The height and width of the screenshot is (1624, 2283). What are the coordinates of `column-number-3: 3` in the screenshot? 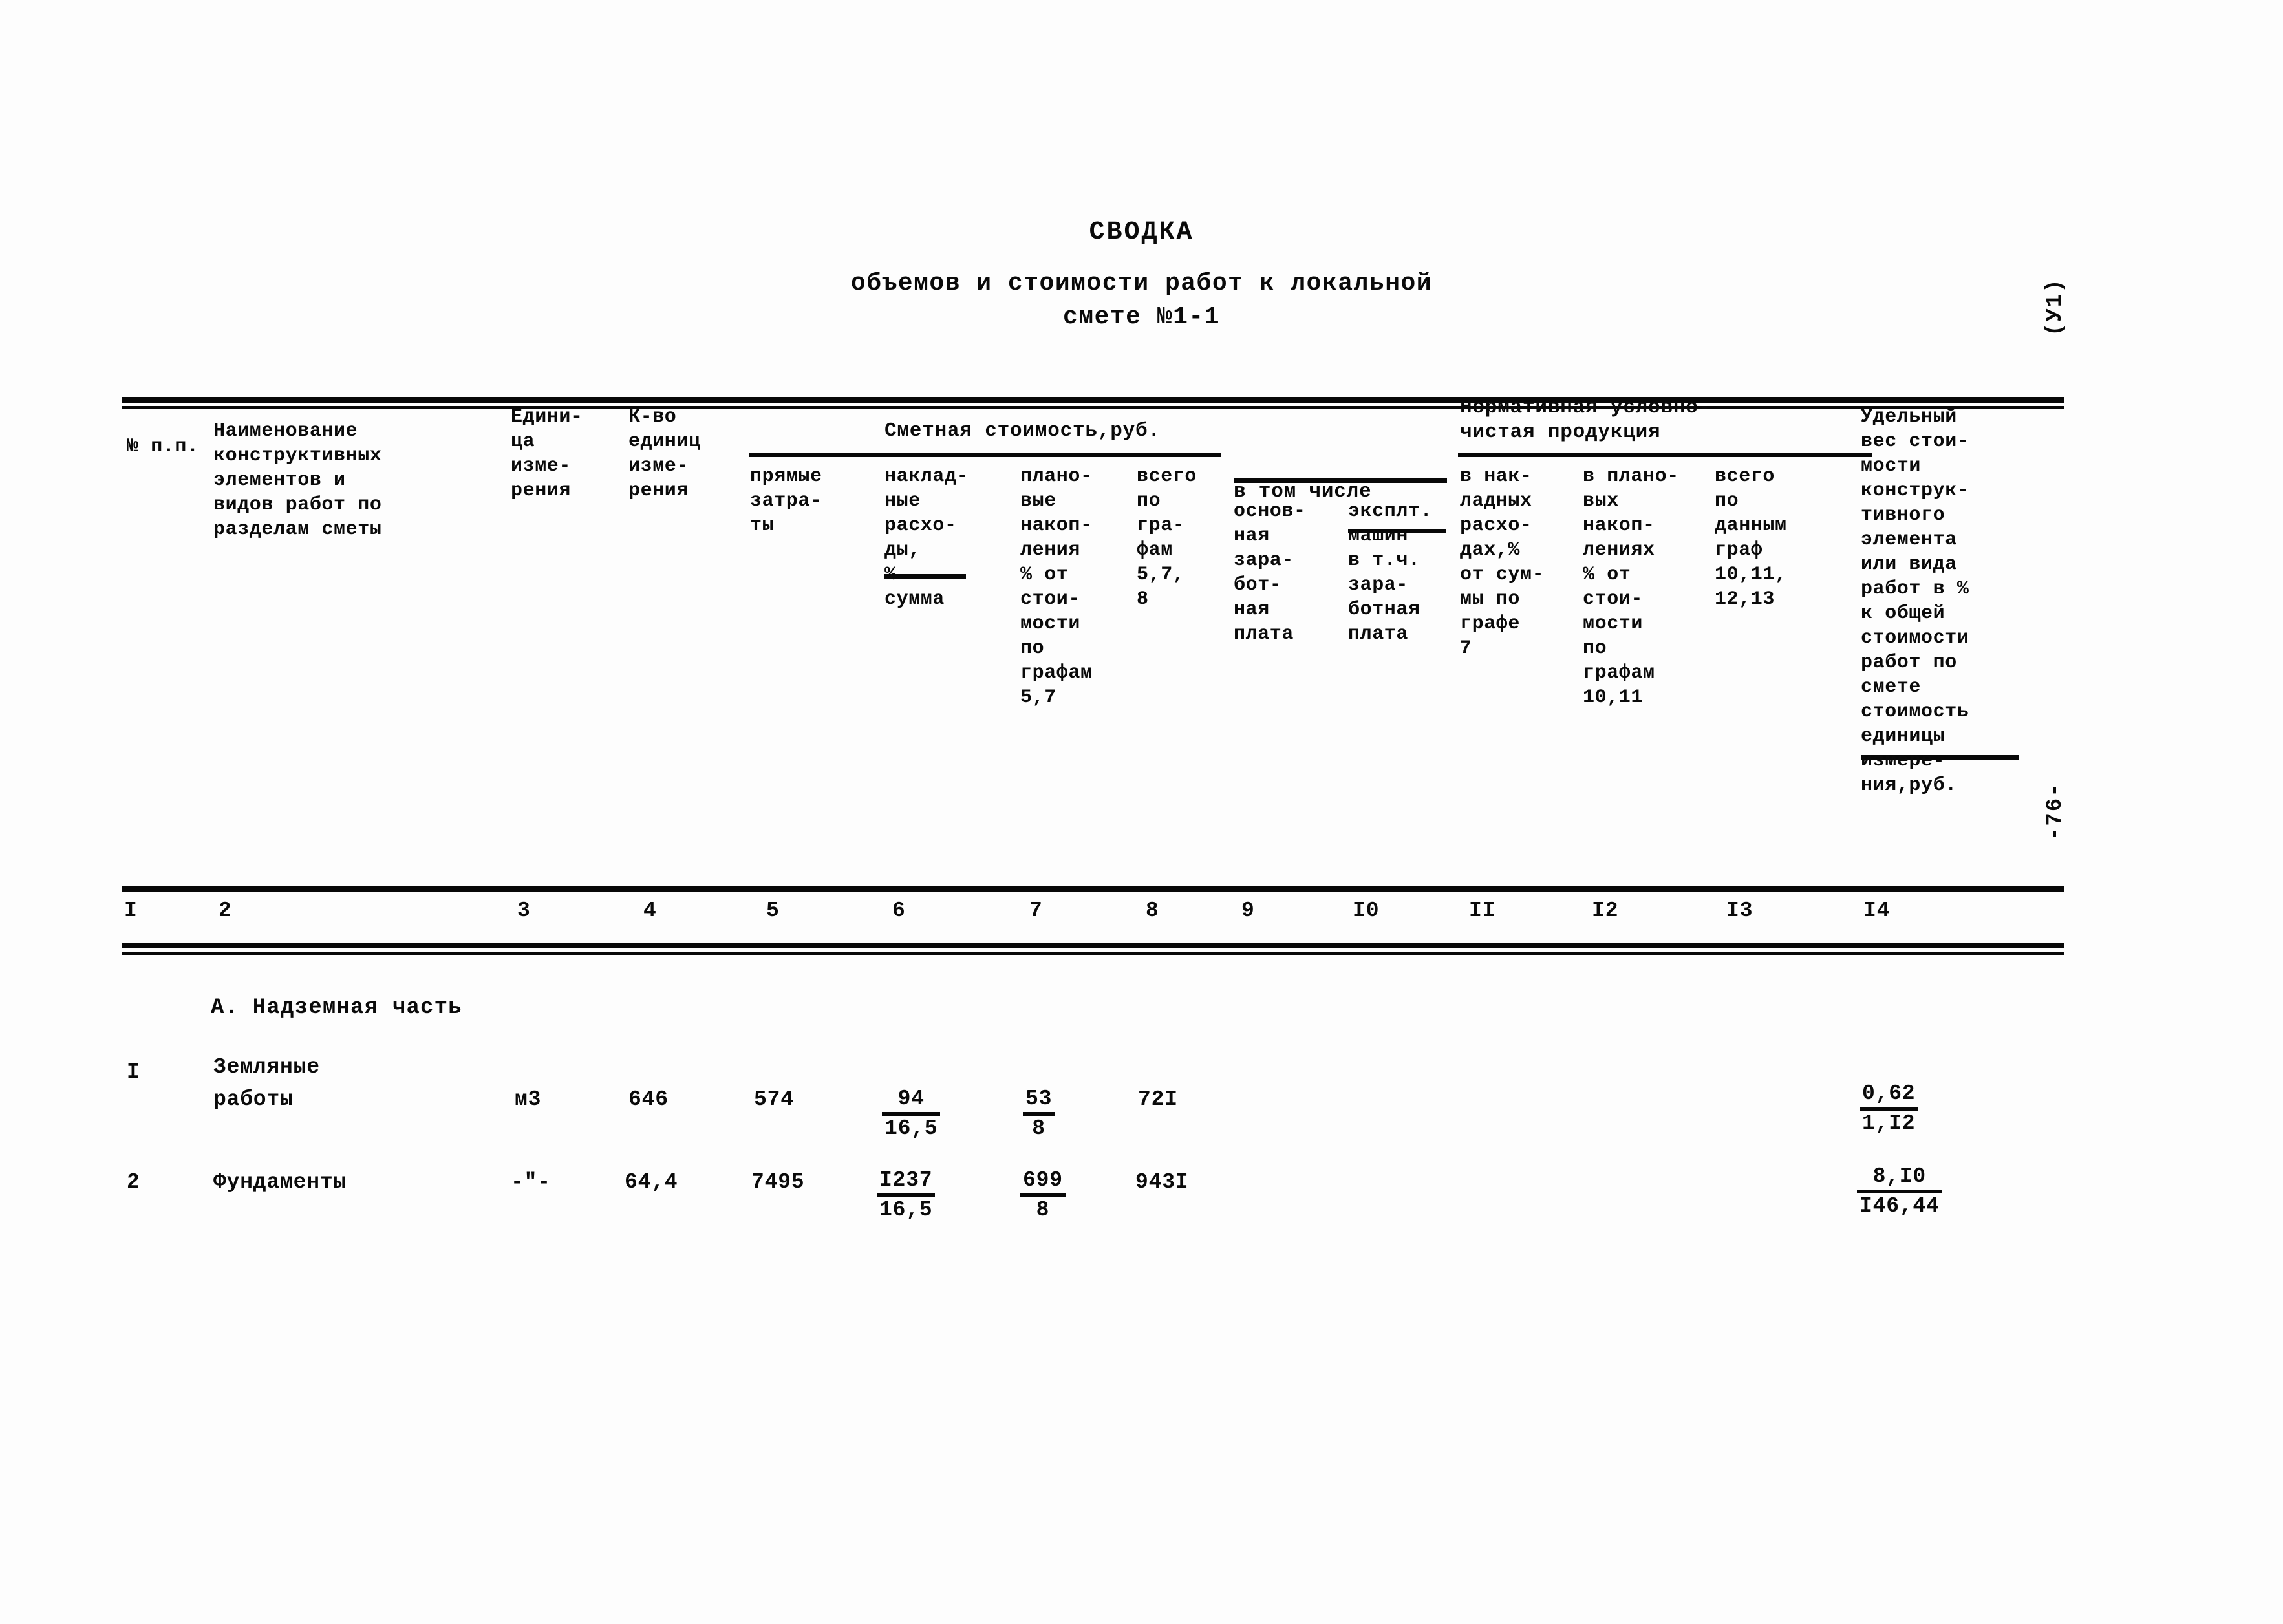 It's located at (524, 911).